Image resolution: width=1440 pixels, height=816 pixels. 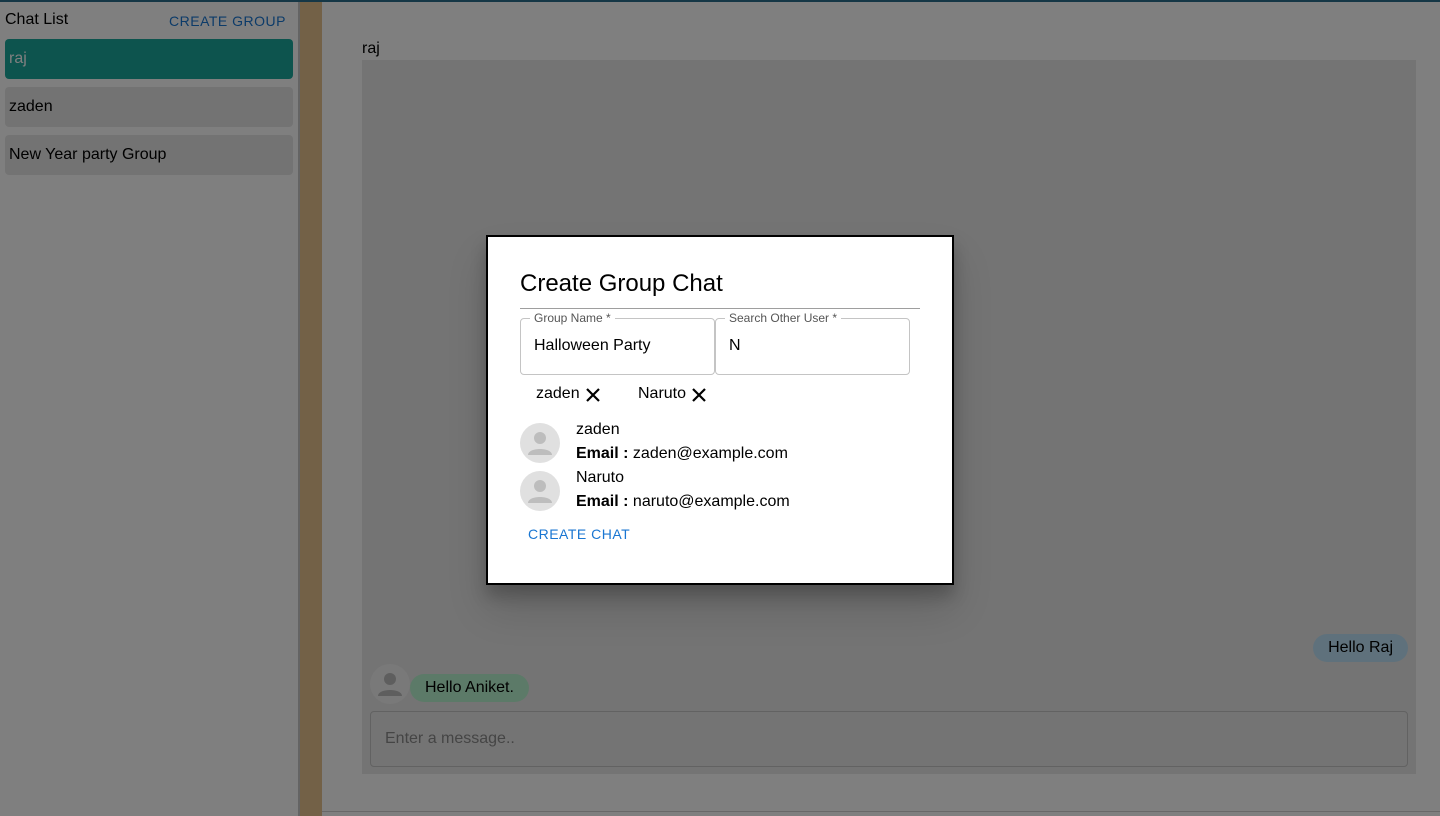 What do you see at coordinates (711, 501) in the screenshot?
I see `email-value: naruto@example.com` at bounding box center [711, 501].